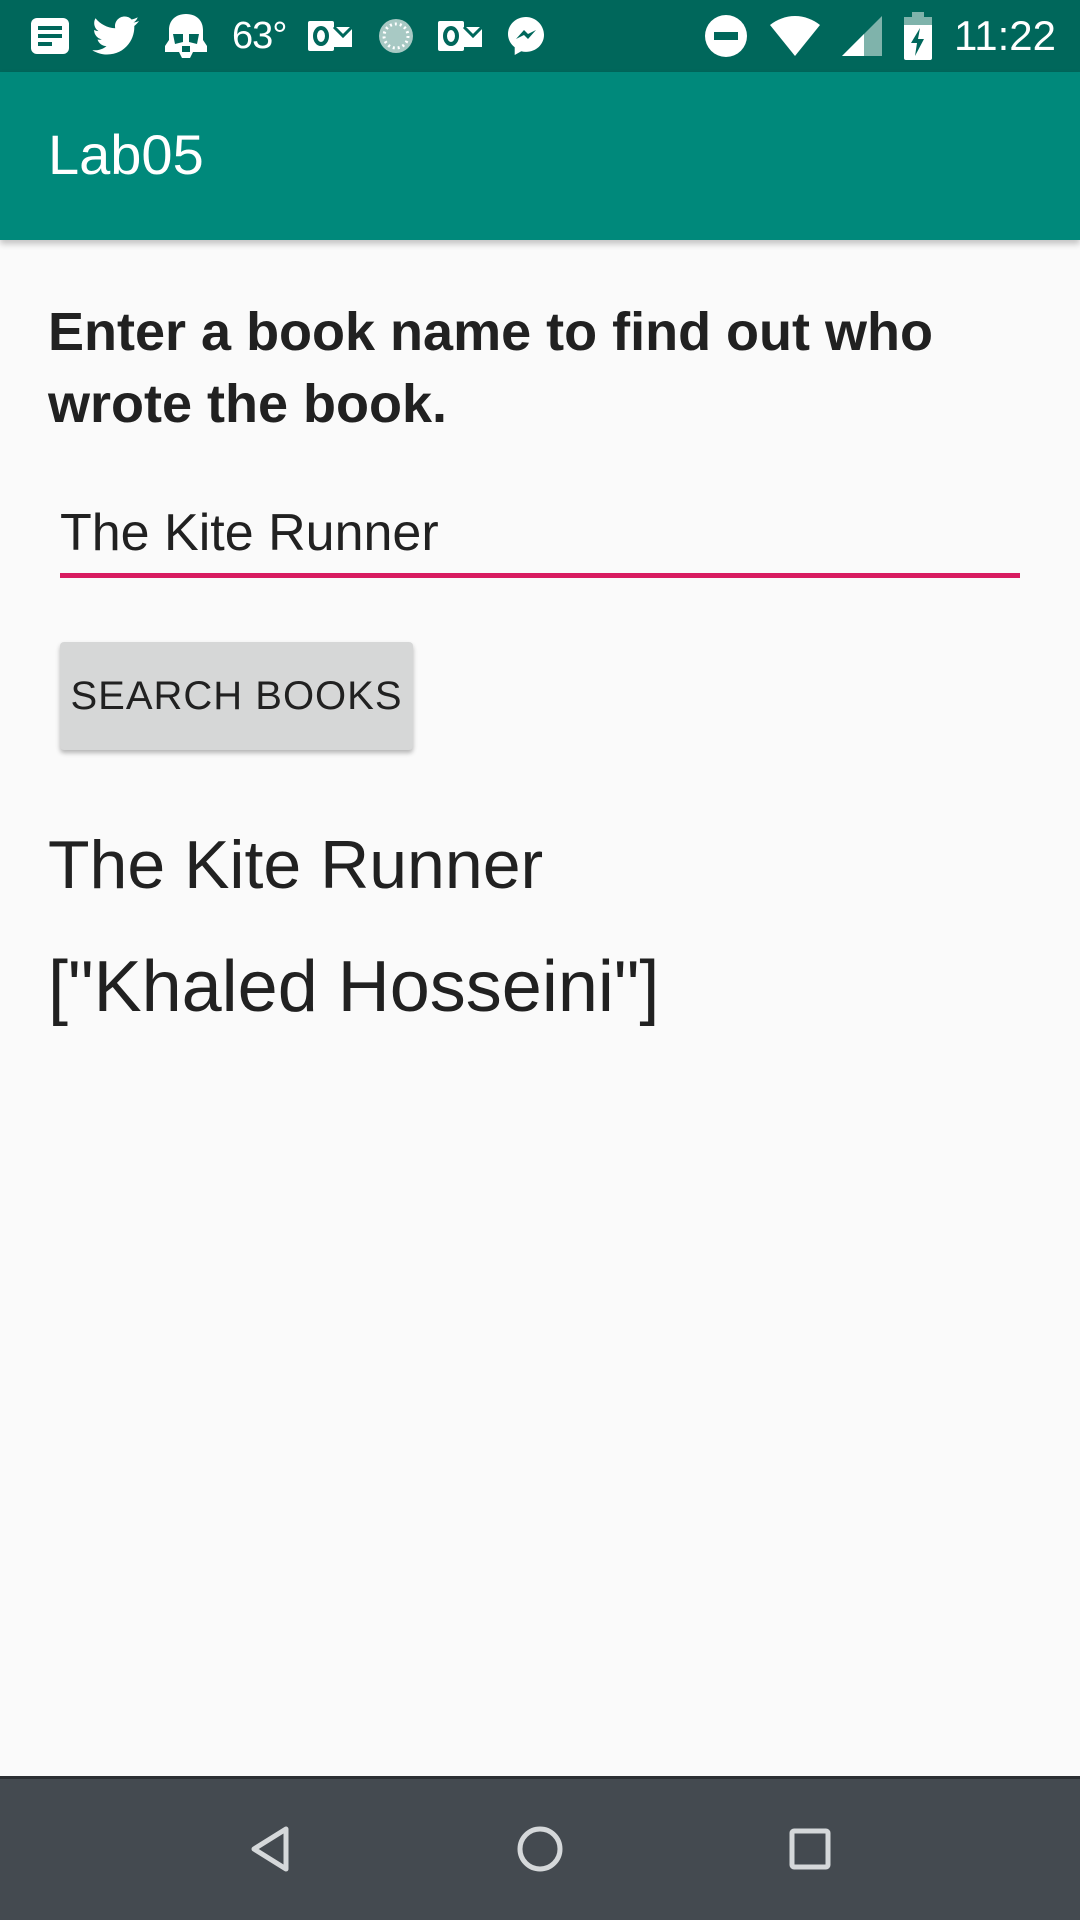 The height and width of the screenshot is (1920, 1080). I want to click on home-icon, so click(540, 1851).